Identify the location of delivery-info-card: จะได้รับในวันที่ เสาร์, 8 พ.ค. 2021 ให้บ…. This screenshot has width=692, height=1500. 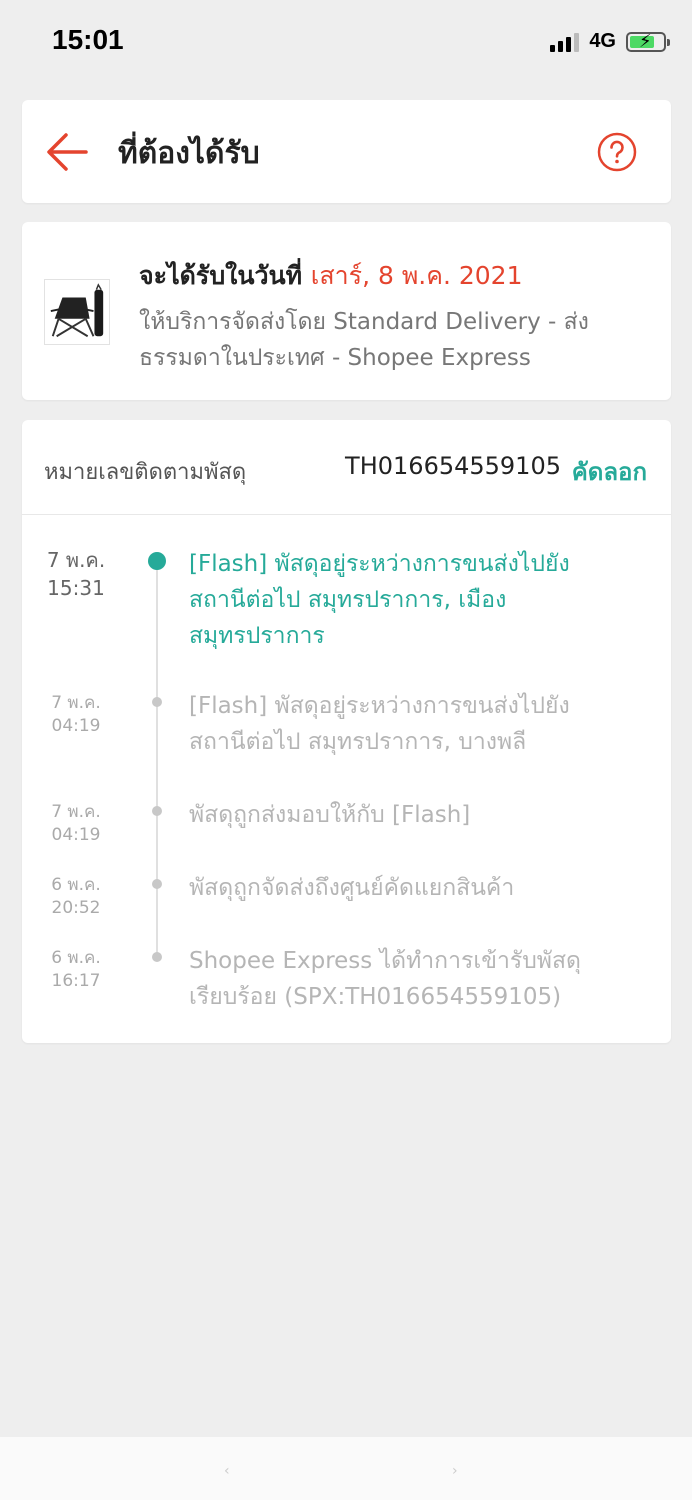
(346, 311).